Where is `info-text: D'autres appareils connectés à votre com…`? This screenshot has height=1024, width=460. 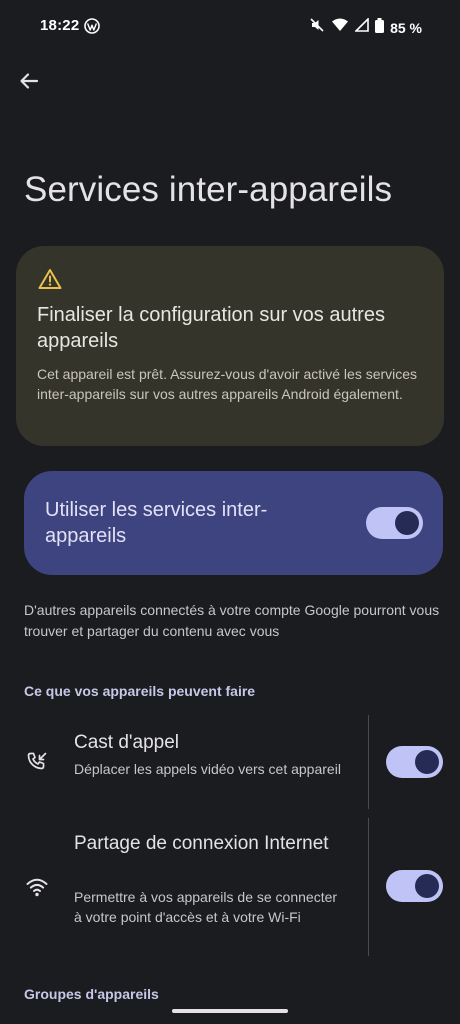
info-text: D'autres appareils connectés à votre com… is located at coordinates (232, 620).